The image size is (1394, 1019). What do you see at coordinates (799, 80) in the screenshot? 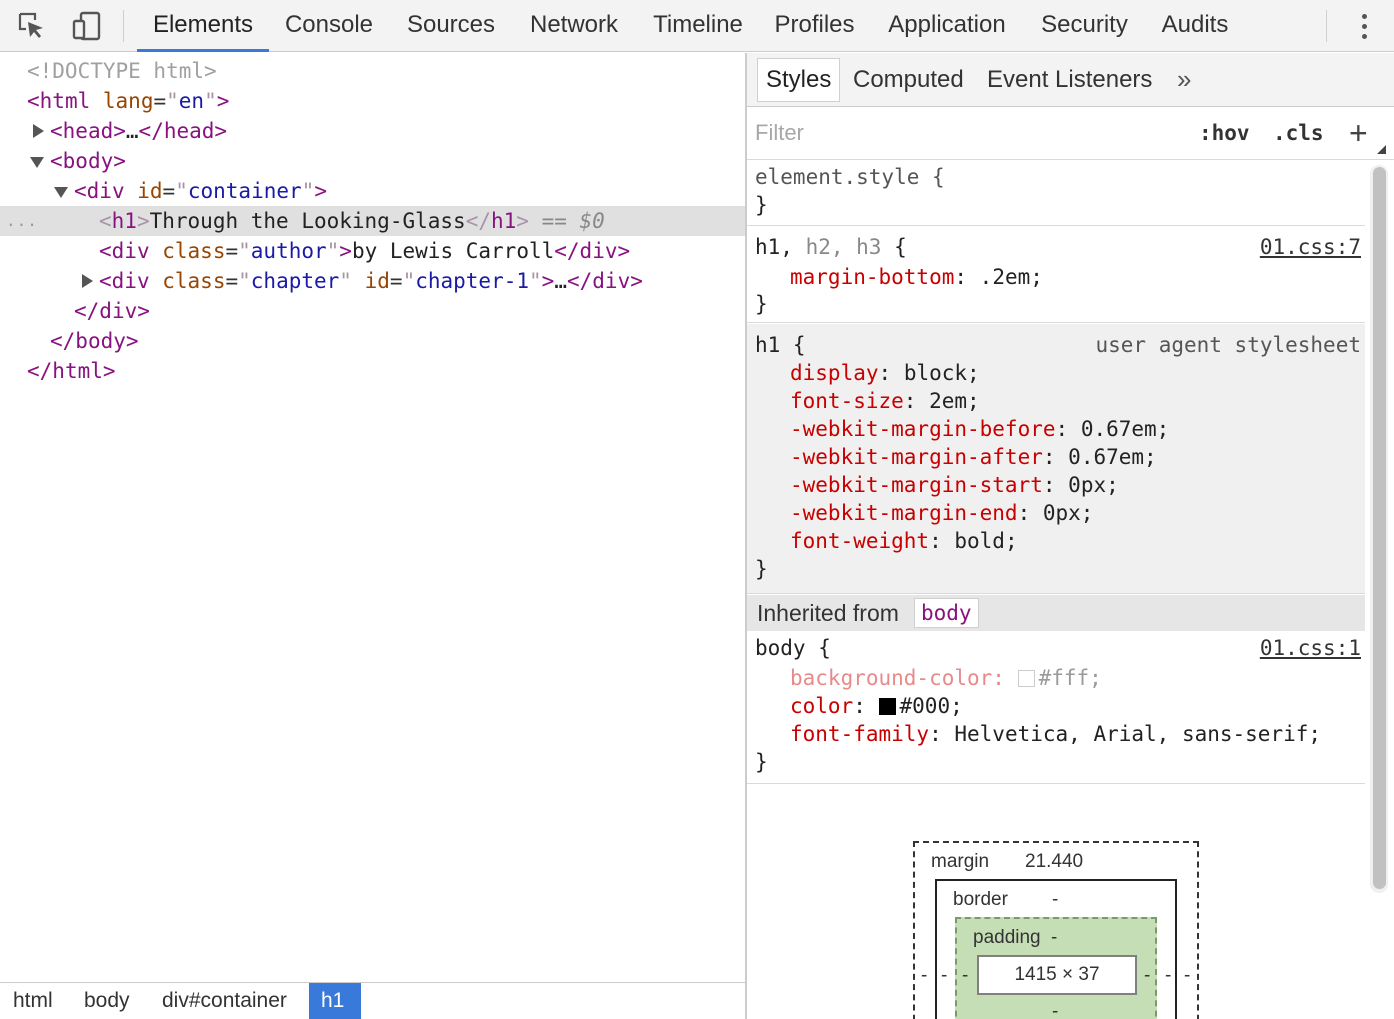
I see `tab-styles: Styles` at bounding box center [799, 80].